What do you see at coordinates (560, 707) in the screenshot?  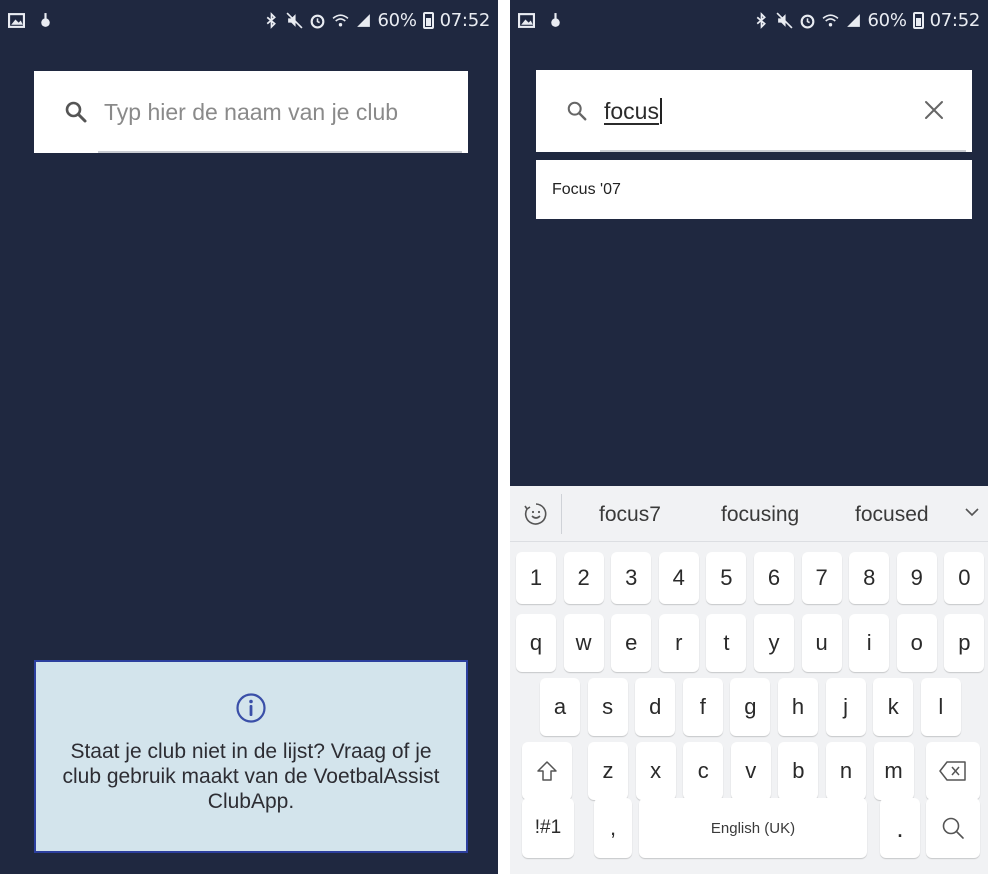 I see `key-a: a` at bounding box center [560, 707].